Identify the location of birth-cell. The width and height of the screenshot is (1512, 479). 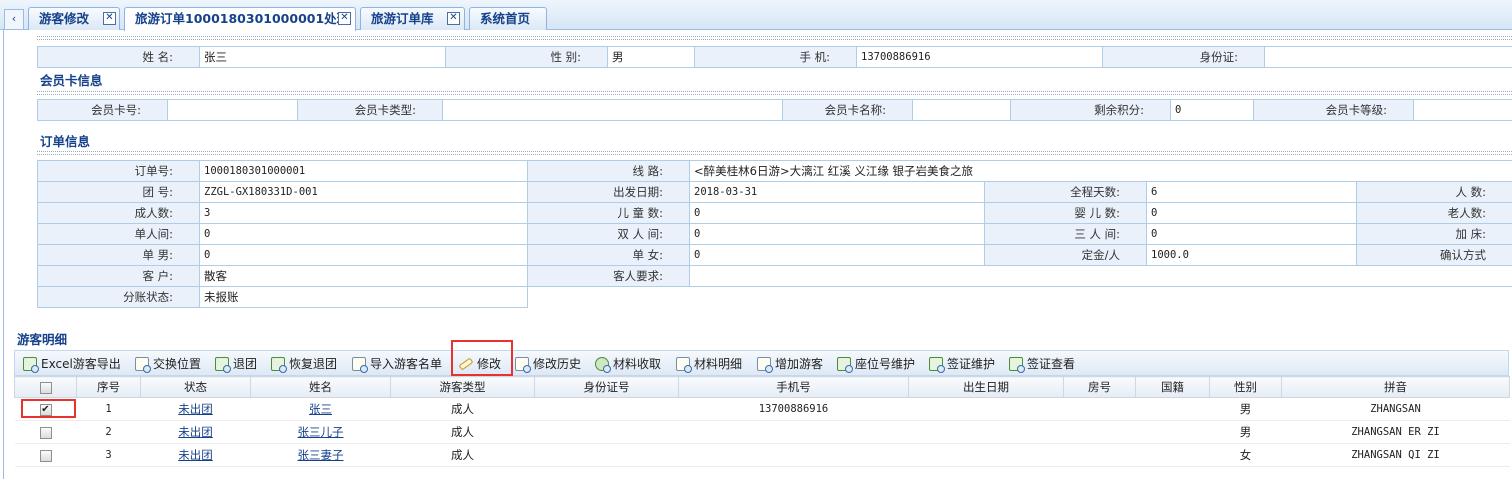
(986, 455).